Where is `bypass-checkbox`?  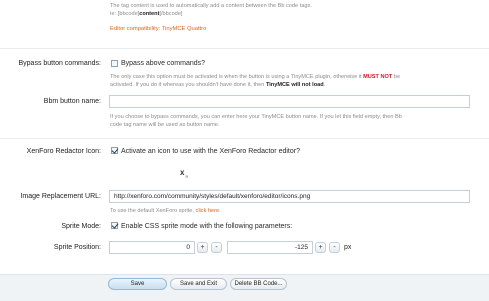 bypass-checkbox is located at coordinates (114, 63).